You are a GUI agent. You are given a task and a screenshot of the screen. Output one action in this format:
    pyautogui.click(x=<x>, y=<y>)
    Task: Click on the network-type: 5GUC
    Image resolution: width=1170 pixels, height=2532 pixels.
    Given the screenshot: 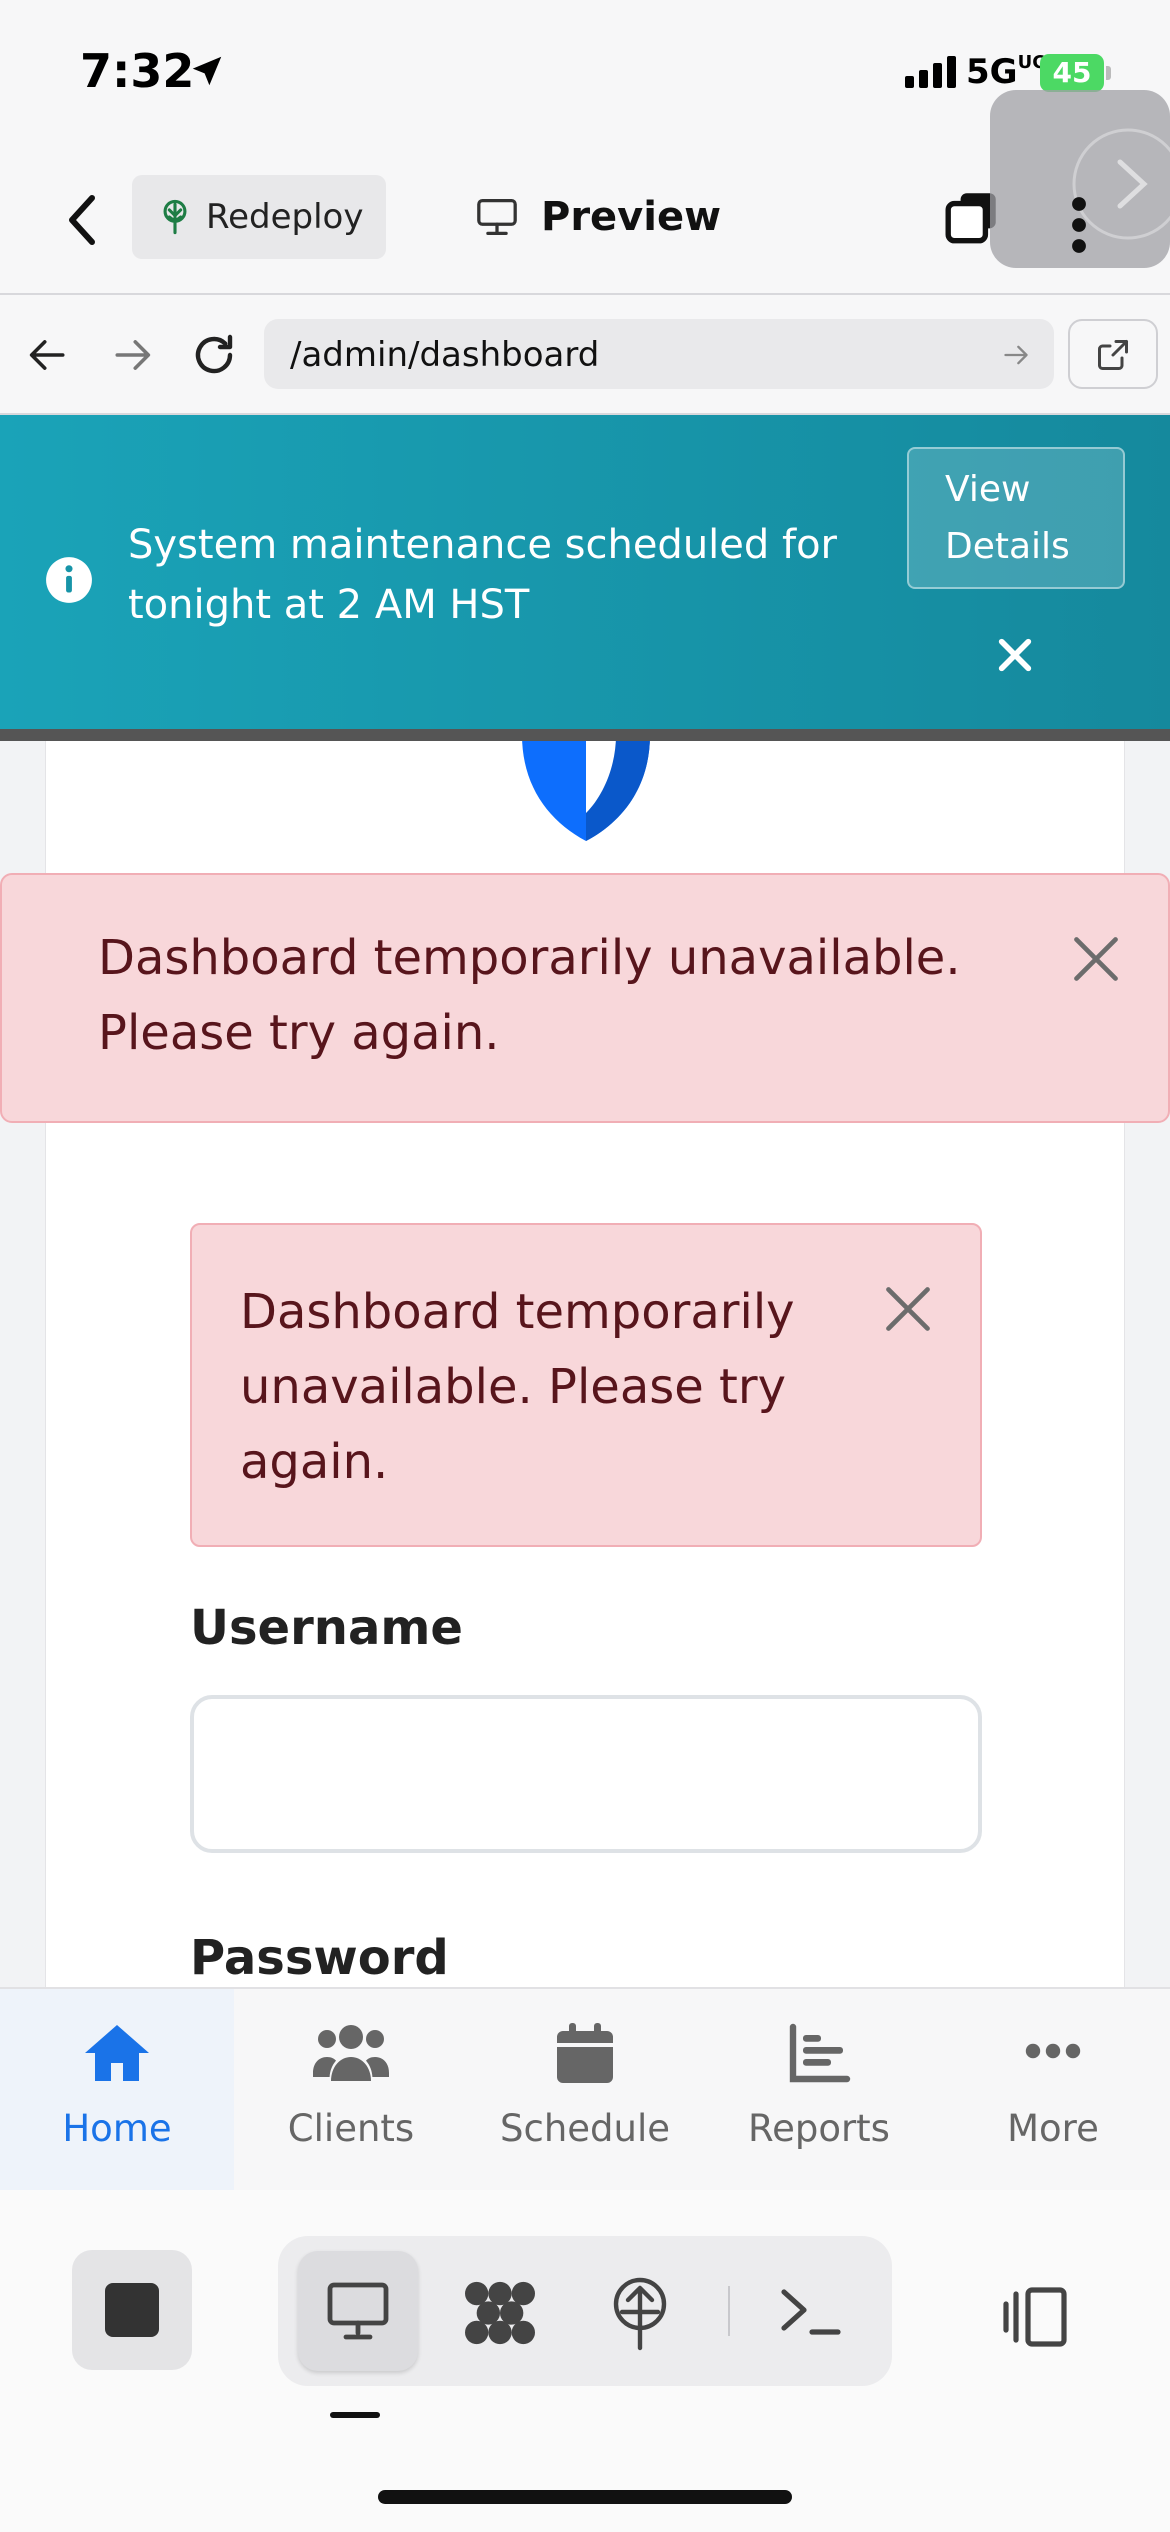 What is the action you would take?
    pyautogui.click(x=1006, y=72)
    